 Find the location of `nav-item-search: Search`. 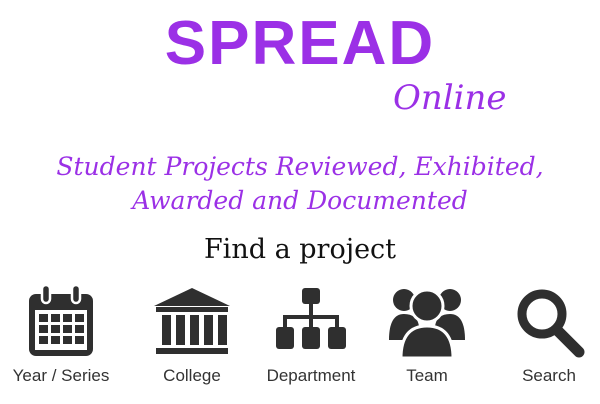

nav-item-search: Search is located at coordinates (547, 339).